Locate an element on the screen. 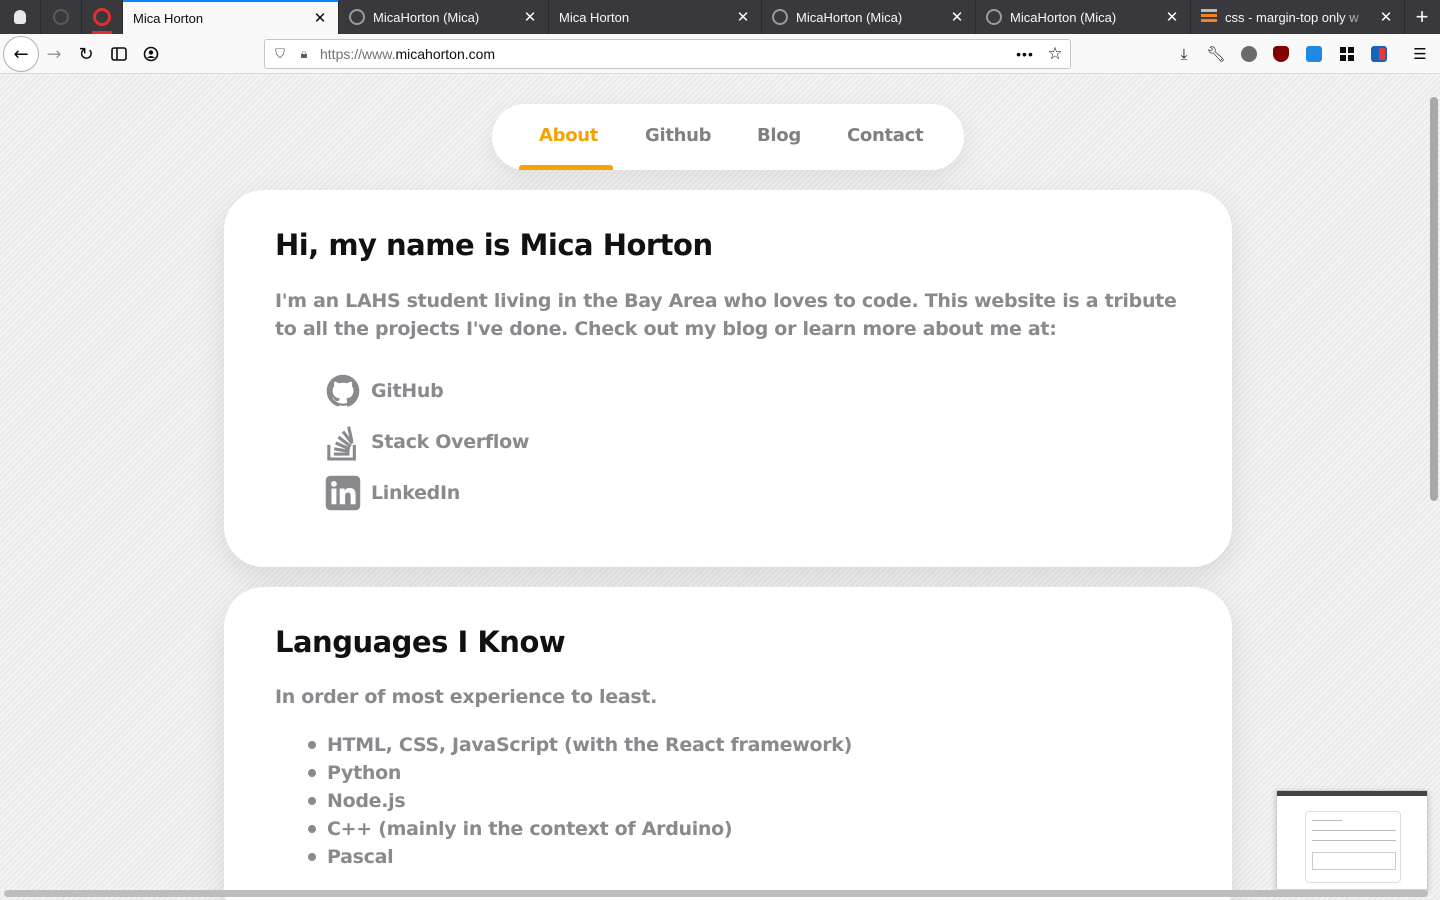 This screenshot has width=1440, height=900. linkedin-icon is located at coordinates (343, 493).